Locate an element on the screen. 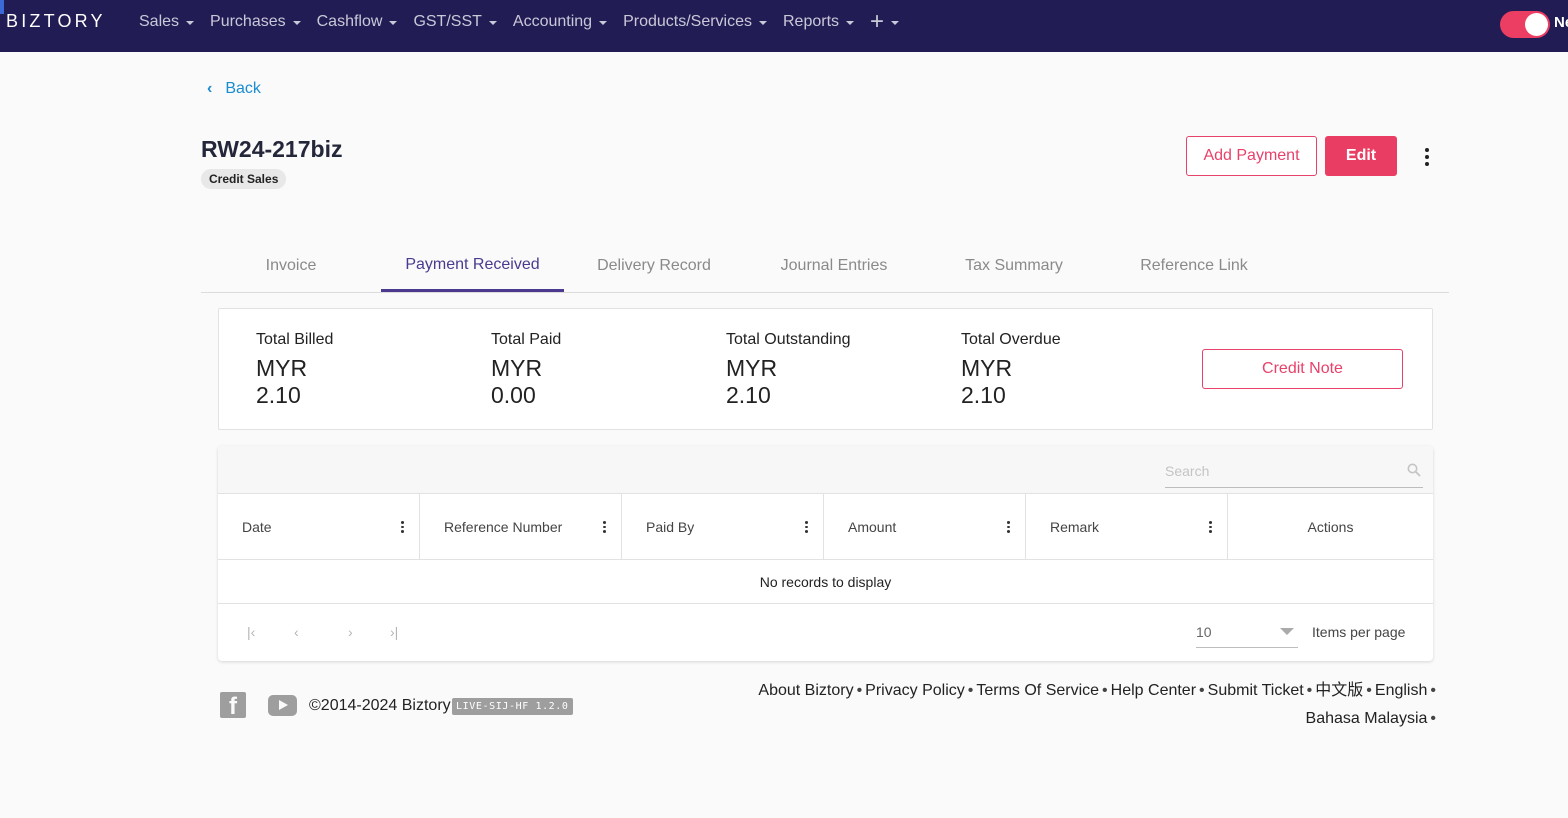 The width and height of the screenshot is (1568, 818). total-outstanding-currency: MYR is located at coordinates (752, 368).